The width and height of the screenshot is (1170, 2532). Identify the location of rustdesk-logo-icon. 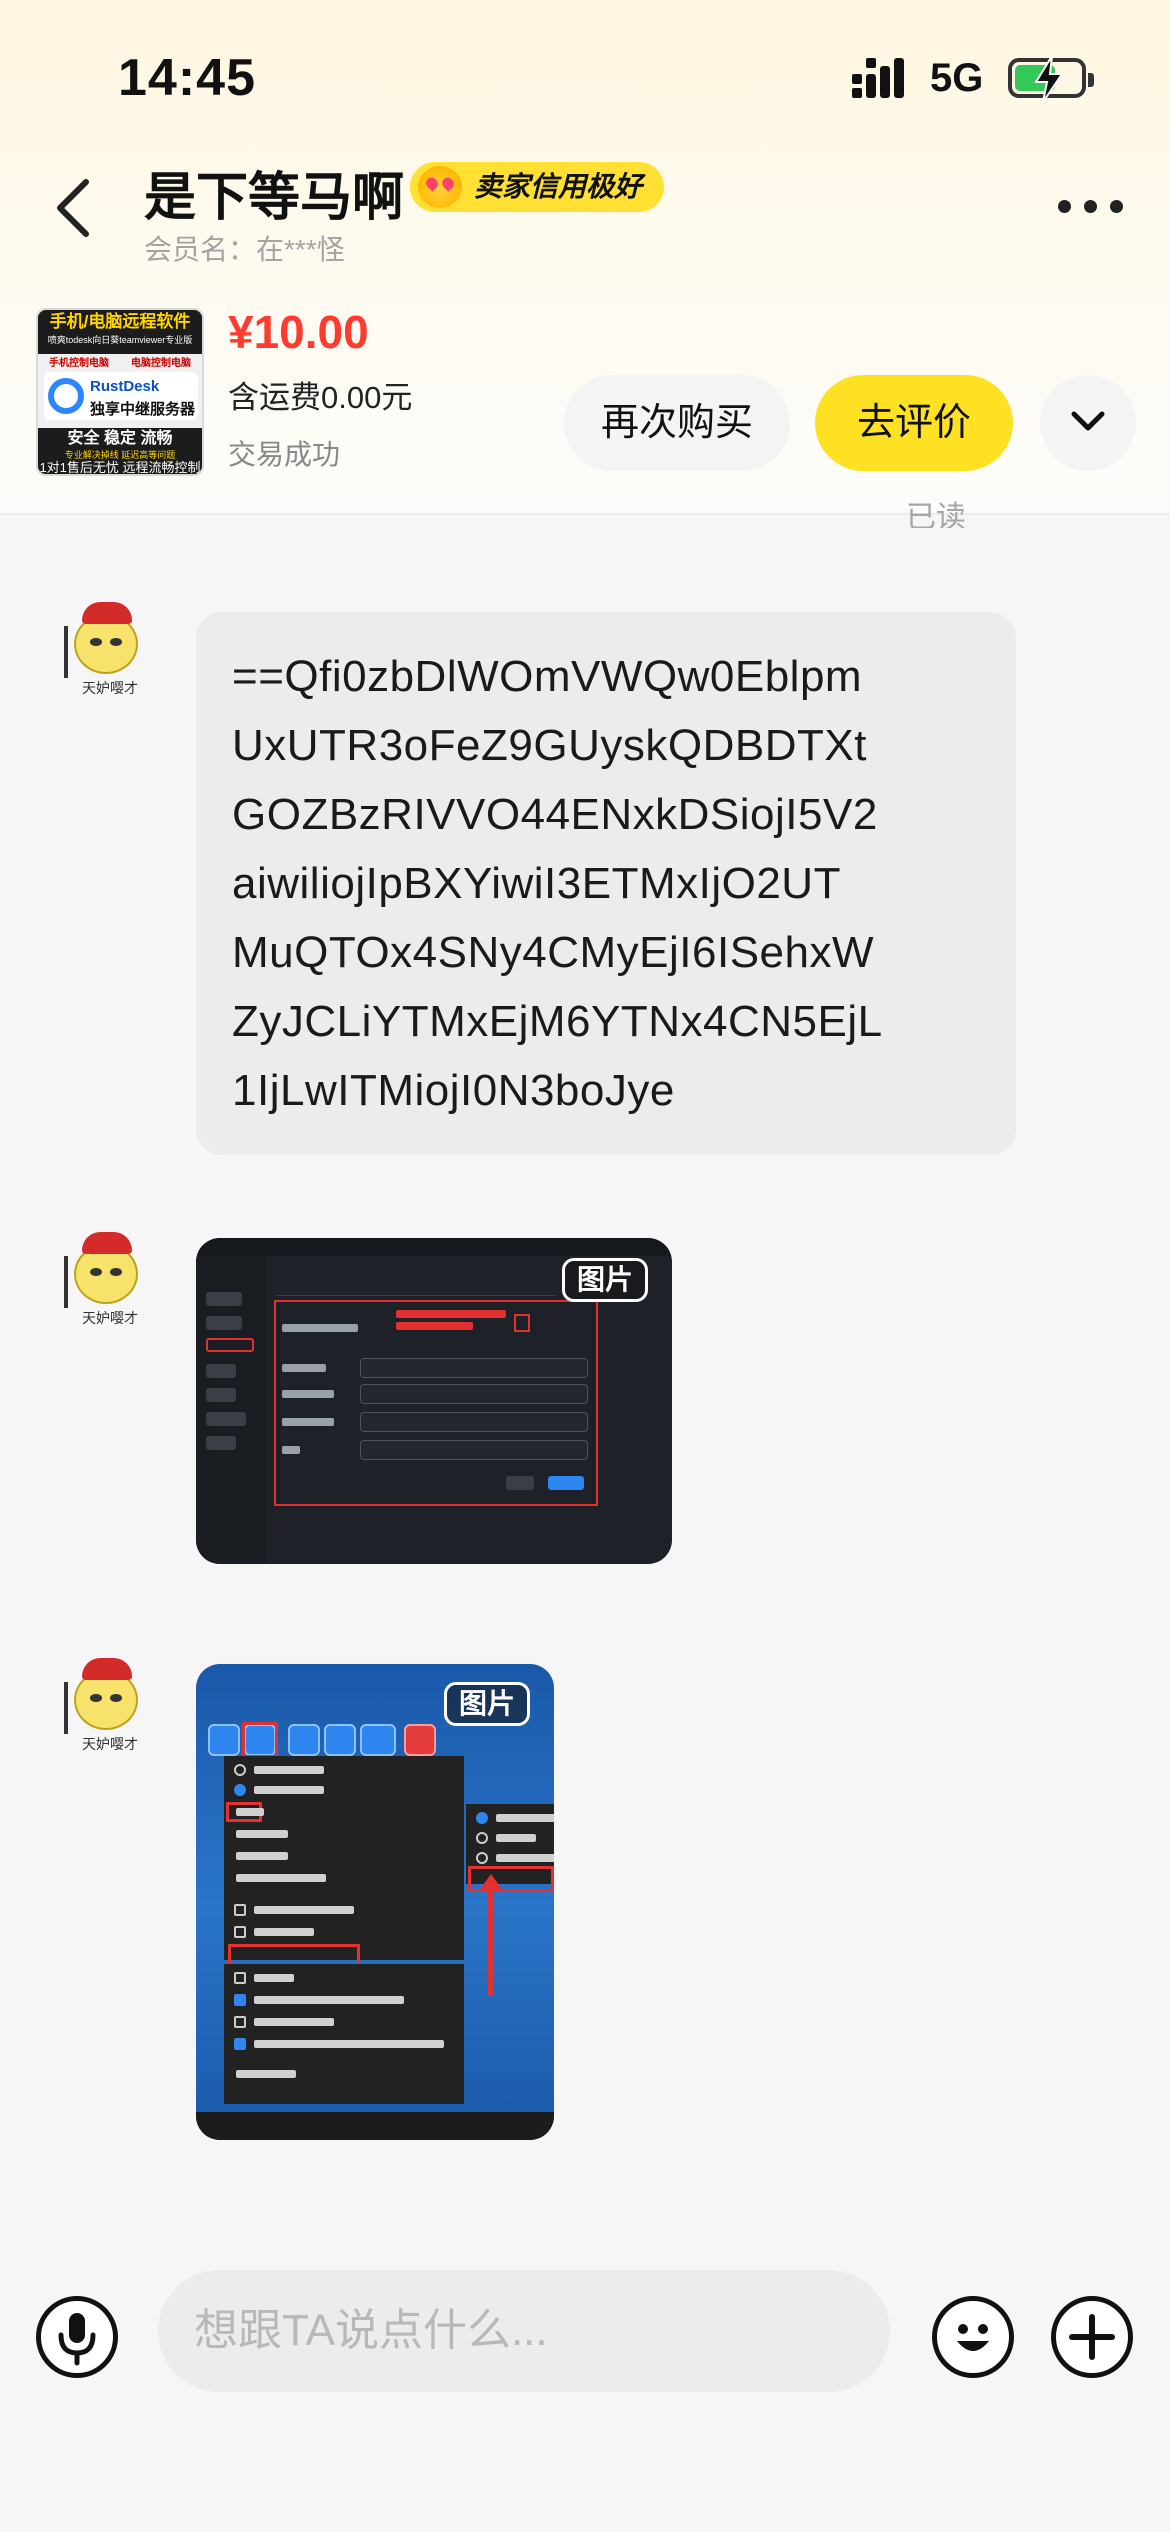
(66, 396).